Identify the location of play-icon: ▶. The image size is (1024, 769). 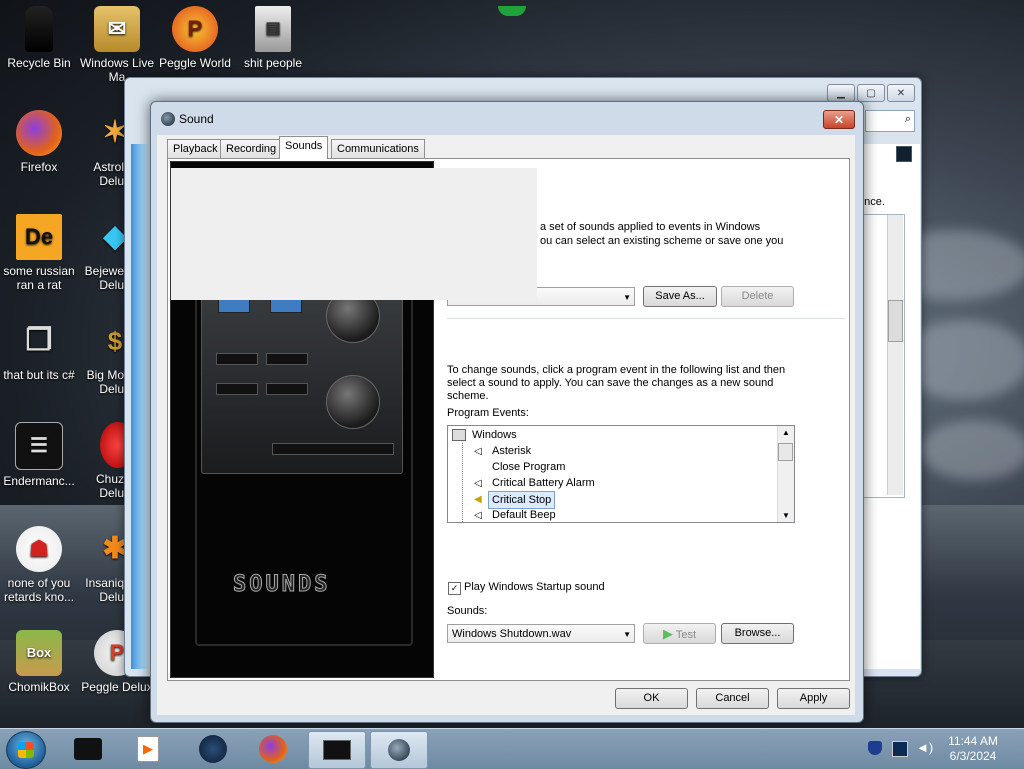
(667, 633).